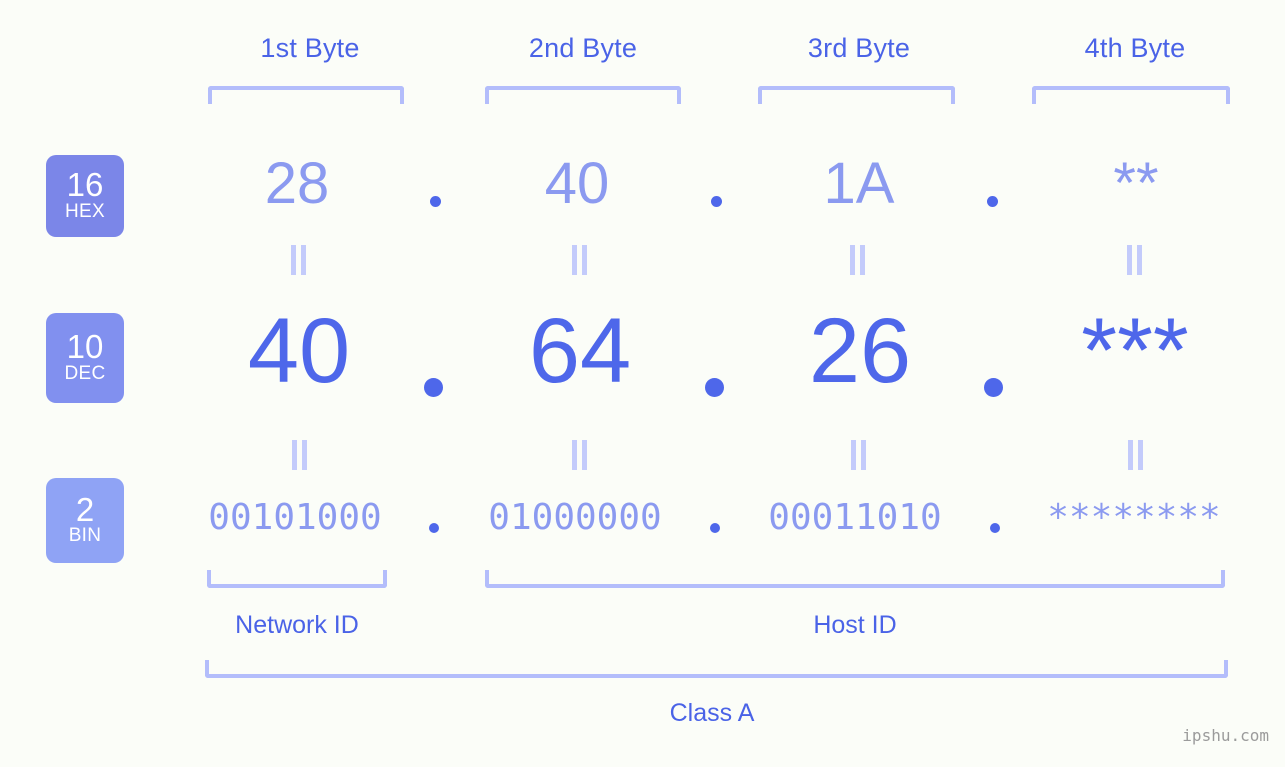 This screenshot has width=1285, height=767. I want to click on byte-header-3: 3rd Byte, so click(859, 48).